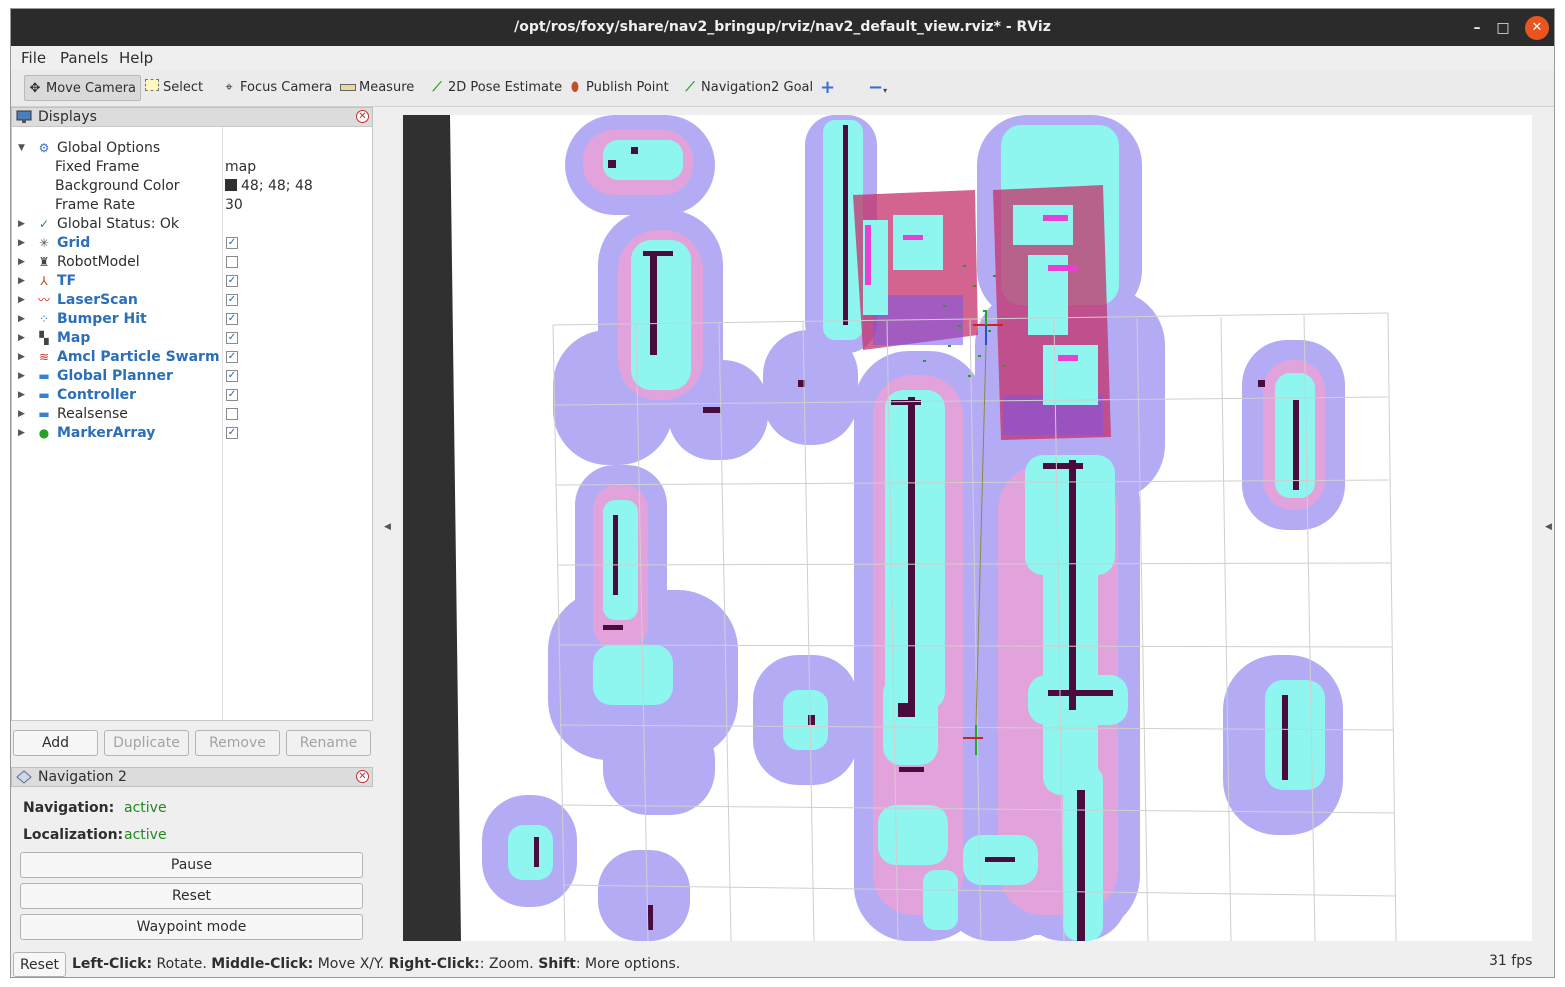  I want to click on tree-row-grid: ▶ ✳ Grid ✓, so click(192, 243).